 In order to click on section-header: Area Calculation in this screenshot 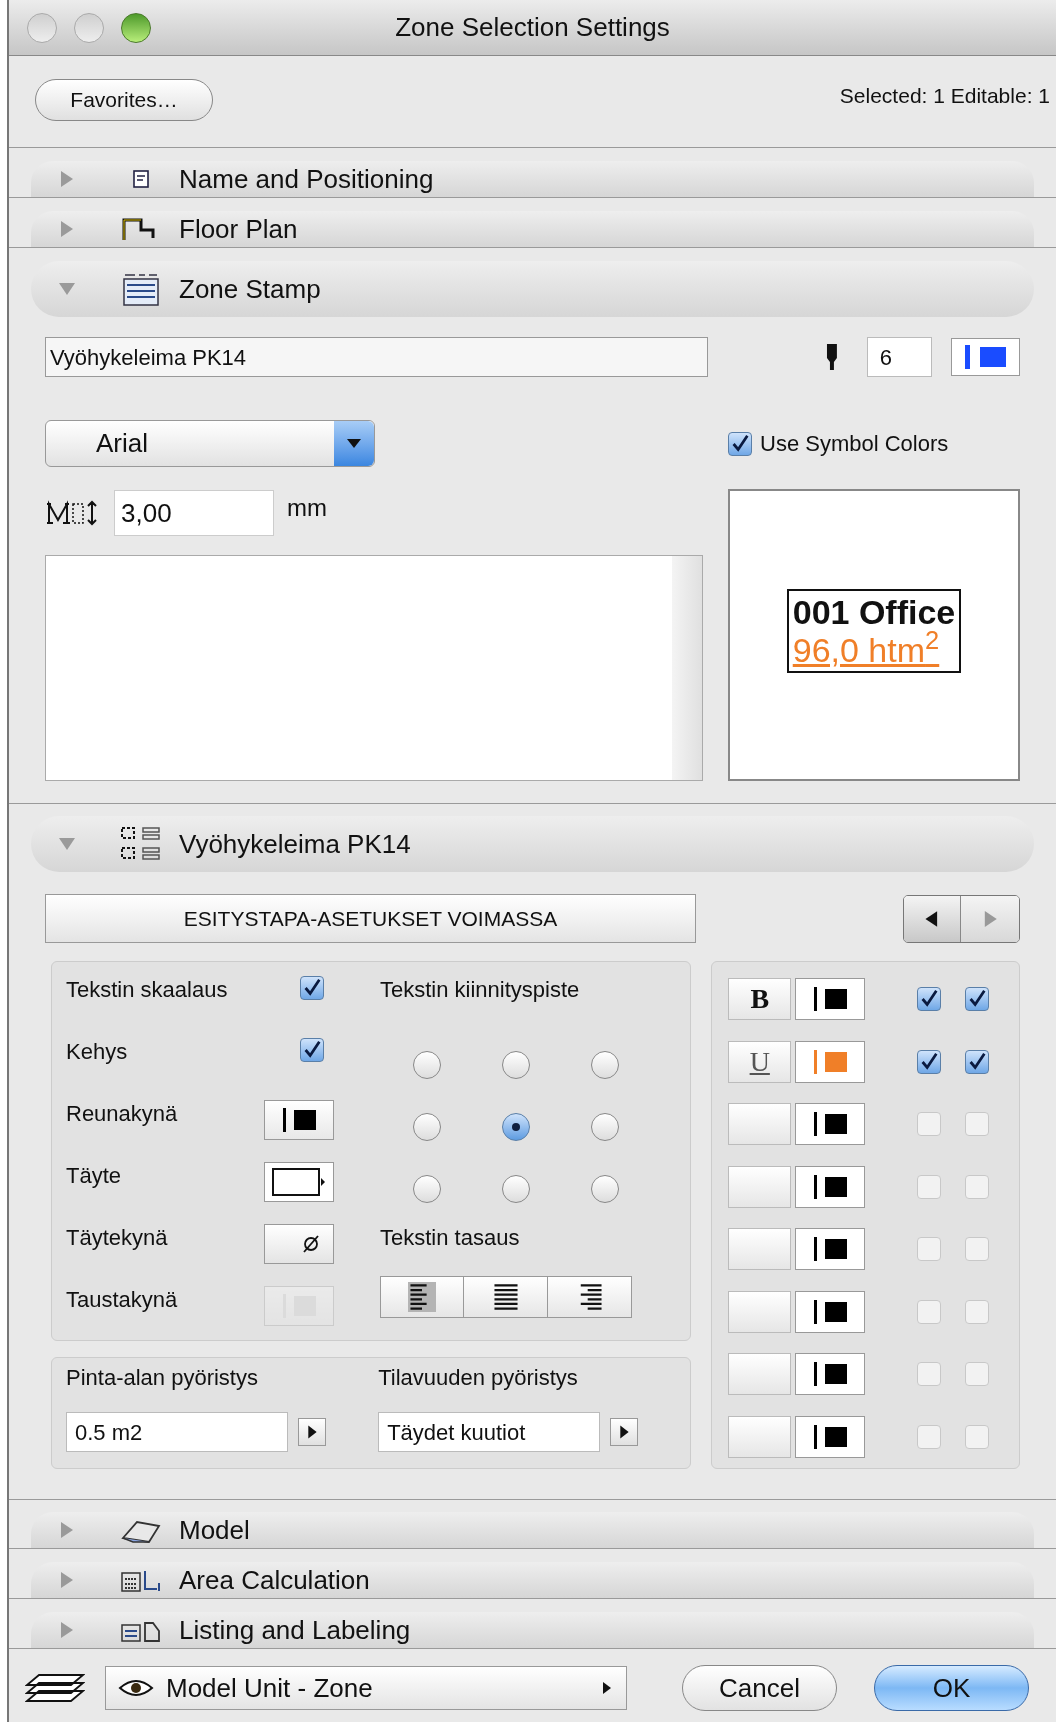, I will do `click(532, 1580)`.